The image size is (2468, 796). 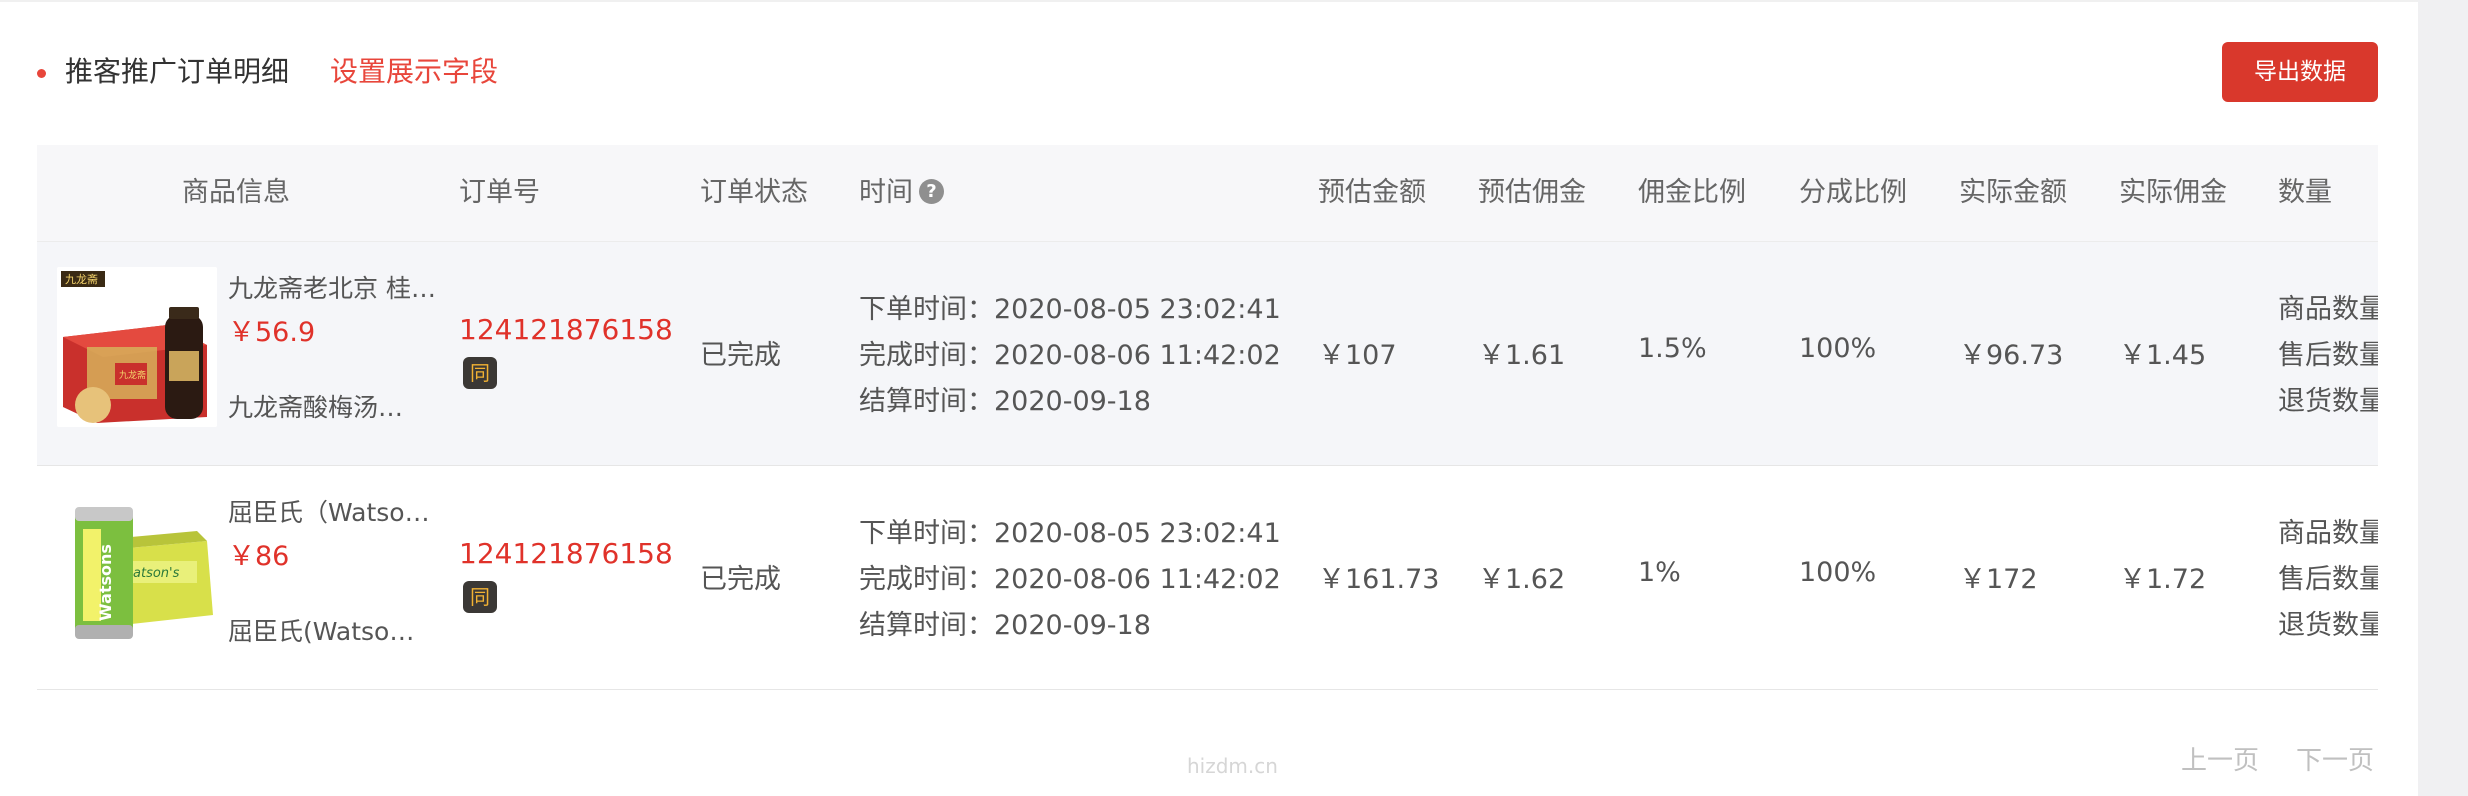 What do you see at coordinates (754, 192) in the screenshot?
I see `col-order-status: 订单状态` at bounding box center [754, 192].